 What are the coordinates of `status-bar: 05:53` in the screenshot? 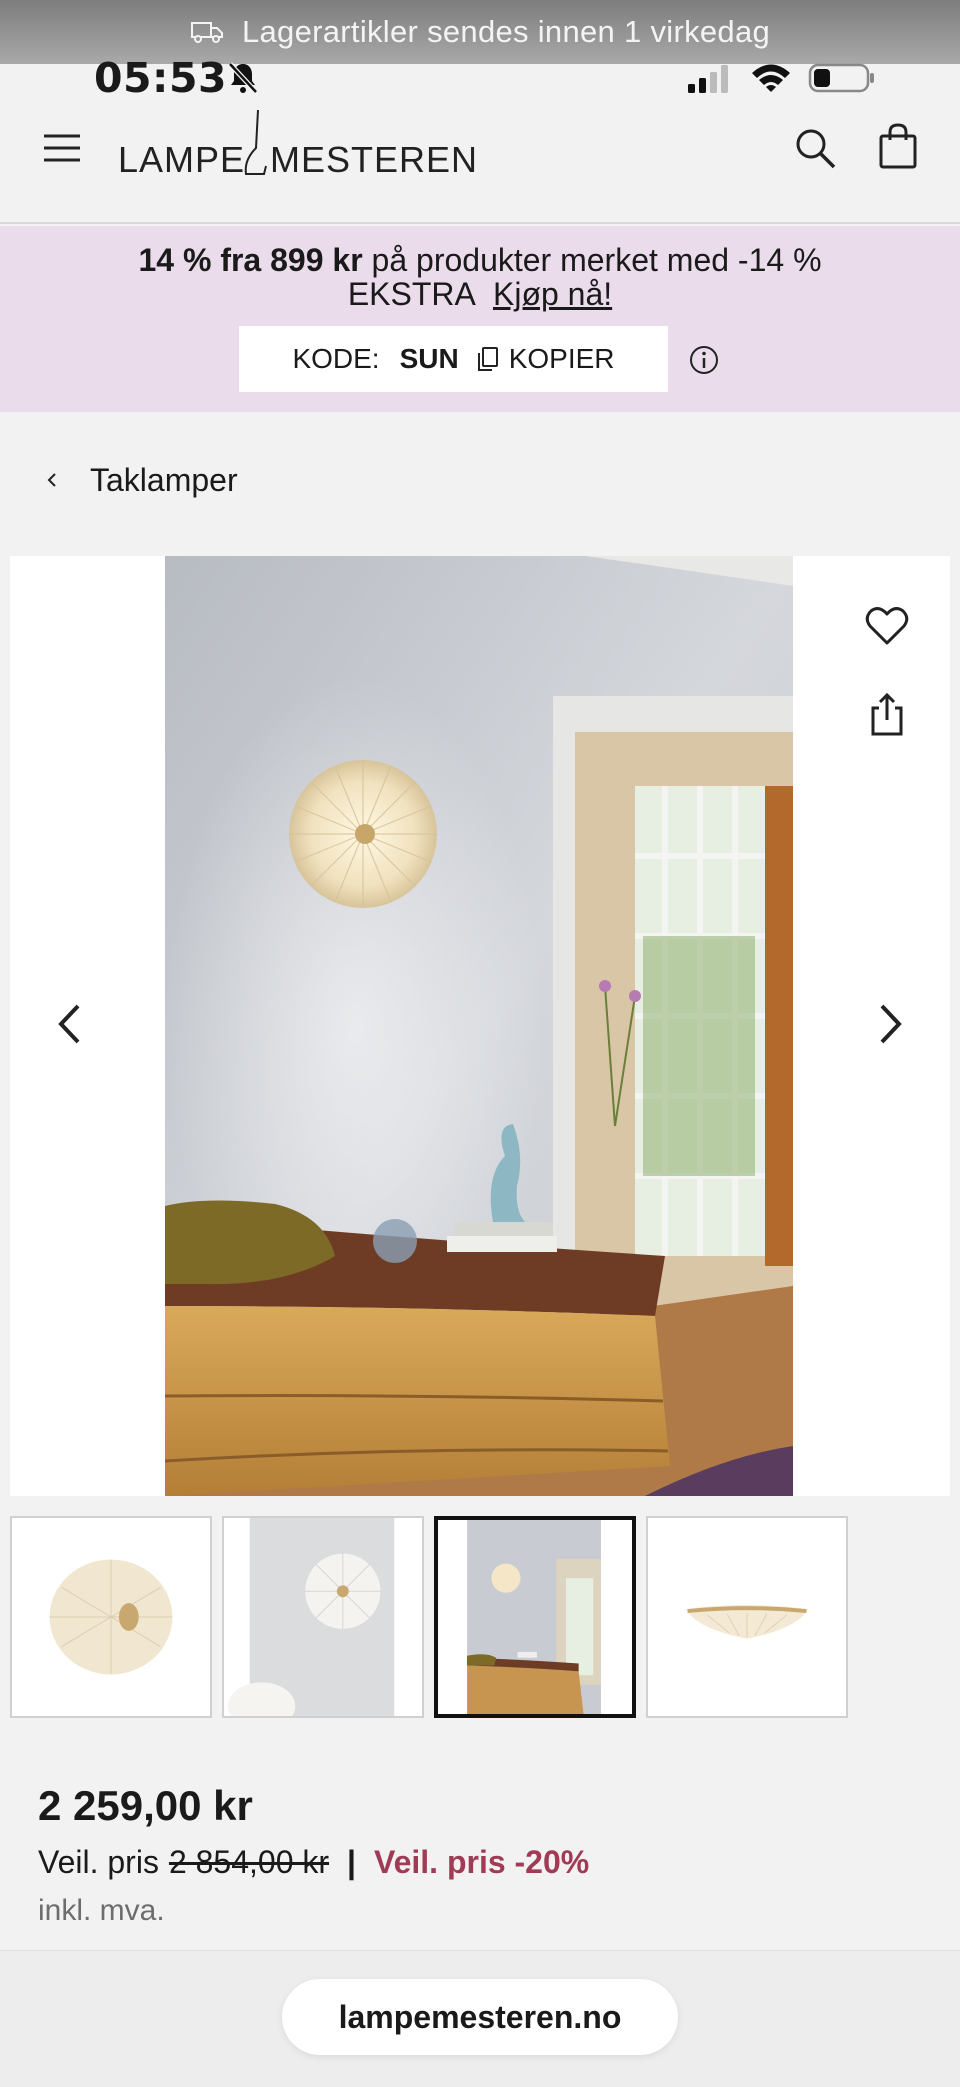 It's located at (480, 78).